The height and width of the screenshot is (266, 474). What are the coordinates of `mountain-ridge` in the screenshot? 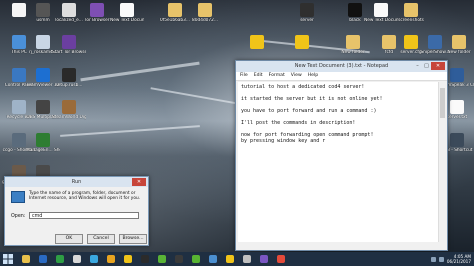 It's located at (130, 131).